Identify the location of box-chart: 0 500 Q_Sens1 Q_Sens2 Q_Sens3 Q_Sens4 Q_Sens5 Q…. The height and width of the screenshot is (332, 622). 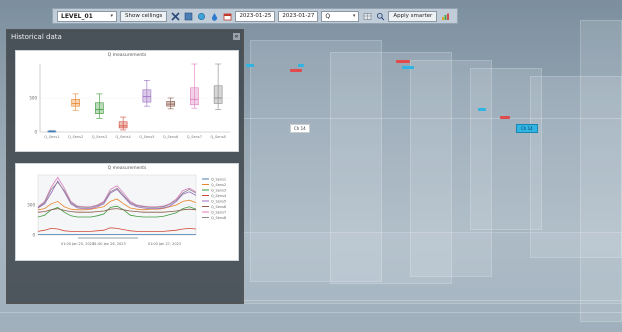
(129, 101).